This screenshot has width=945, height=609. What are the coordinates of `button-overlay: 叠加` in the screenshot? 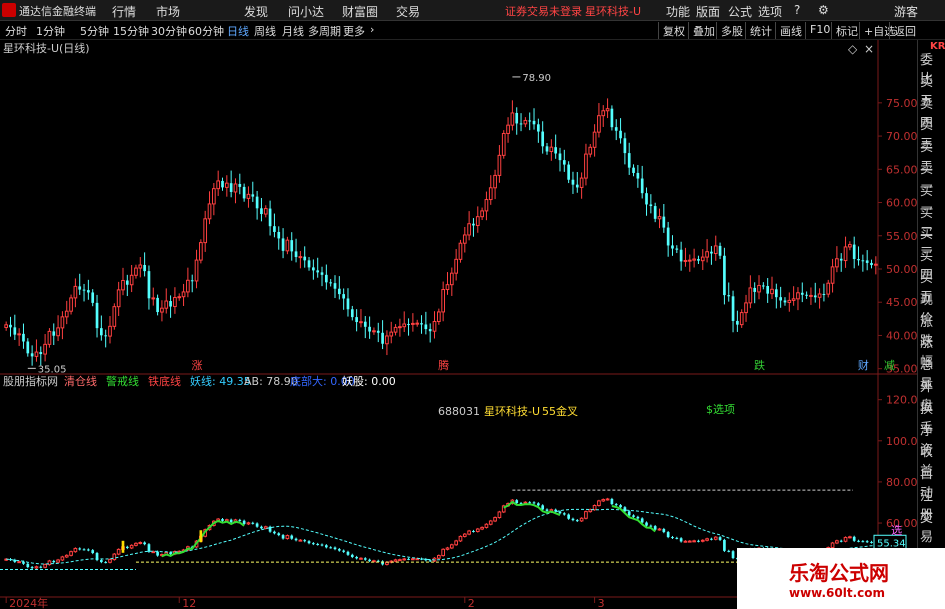 It's located at (703, 30).